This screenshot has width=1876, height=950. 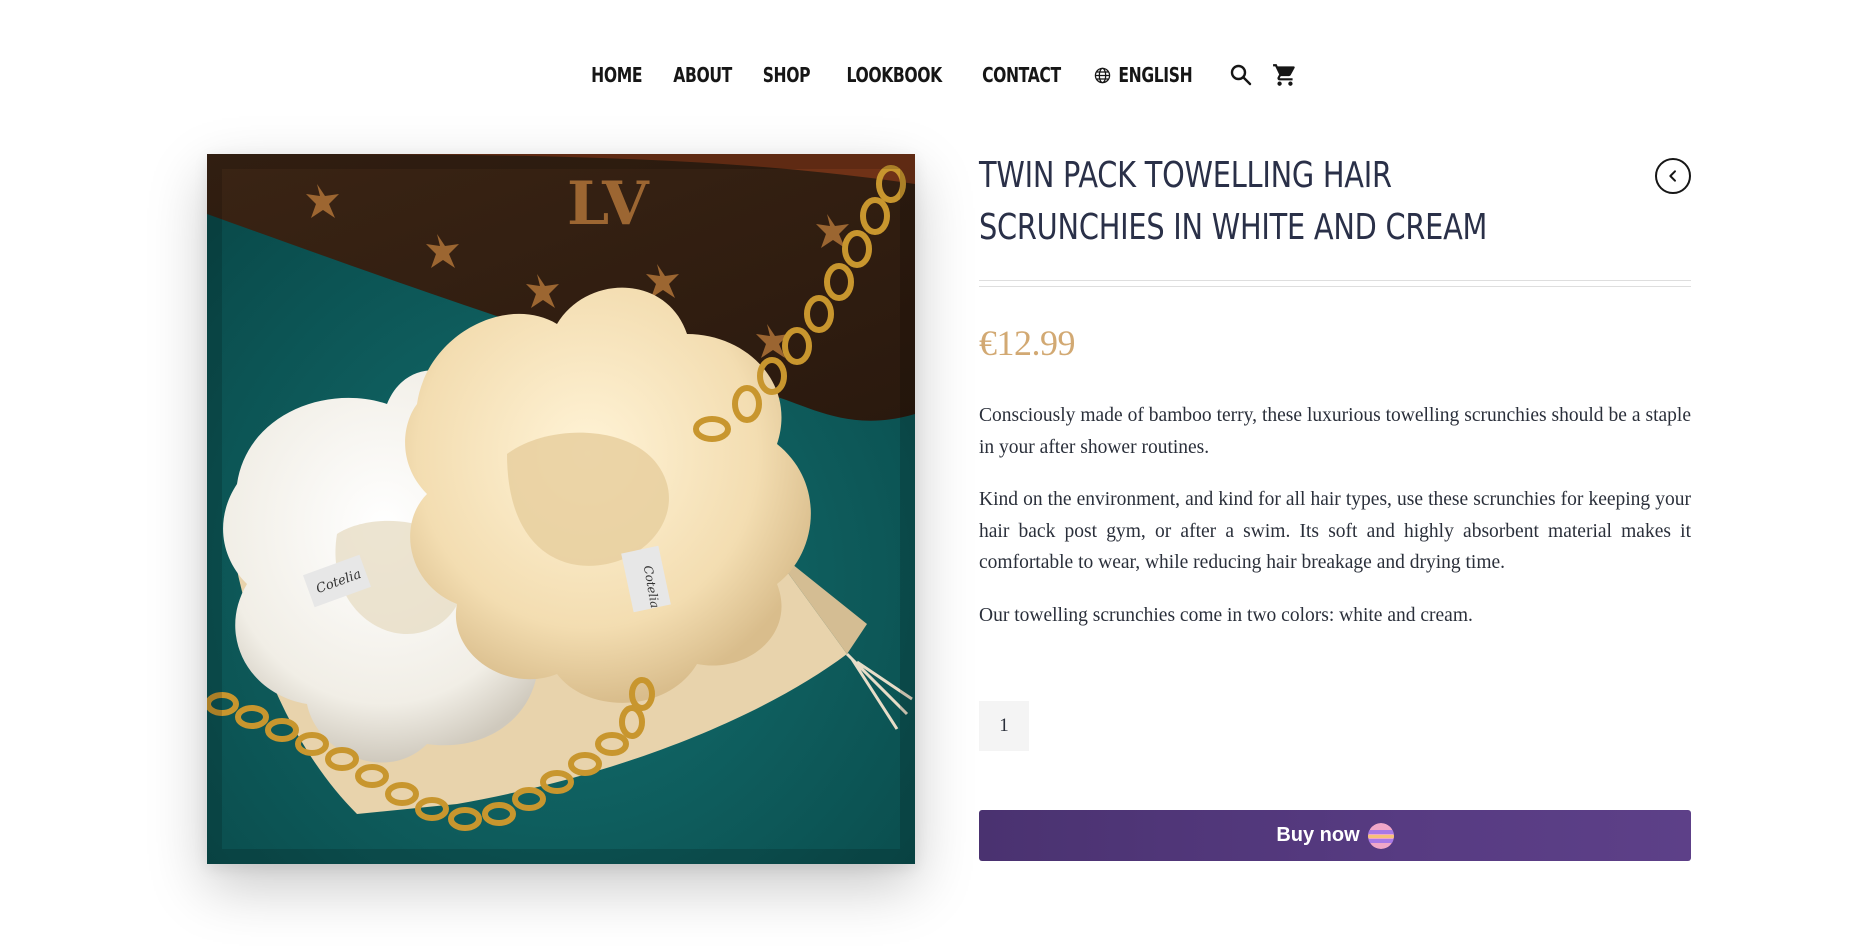 I want to click on title-divider, so click(x=1335, y=283).